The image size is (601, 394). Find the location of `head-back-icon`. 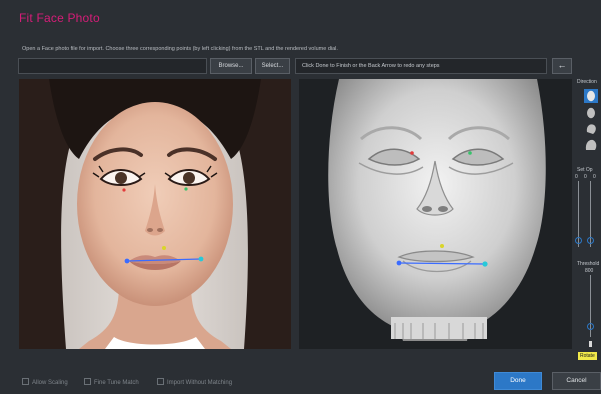

head-back-icon is located at coordinates (591, 145).